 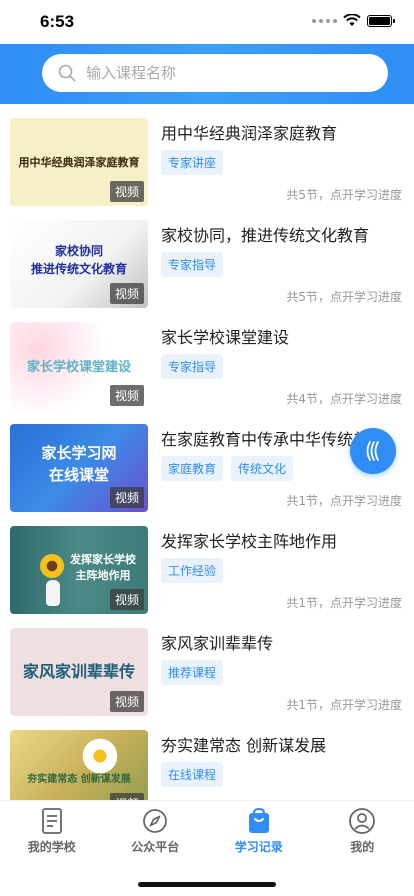 I want to click on chevrons-left-icon, so click(x=372, y=451).